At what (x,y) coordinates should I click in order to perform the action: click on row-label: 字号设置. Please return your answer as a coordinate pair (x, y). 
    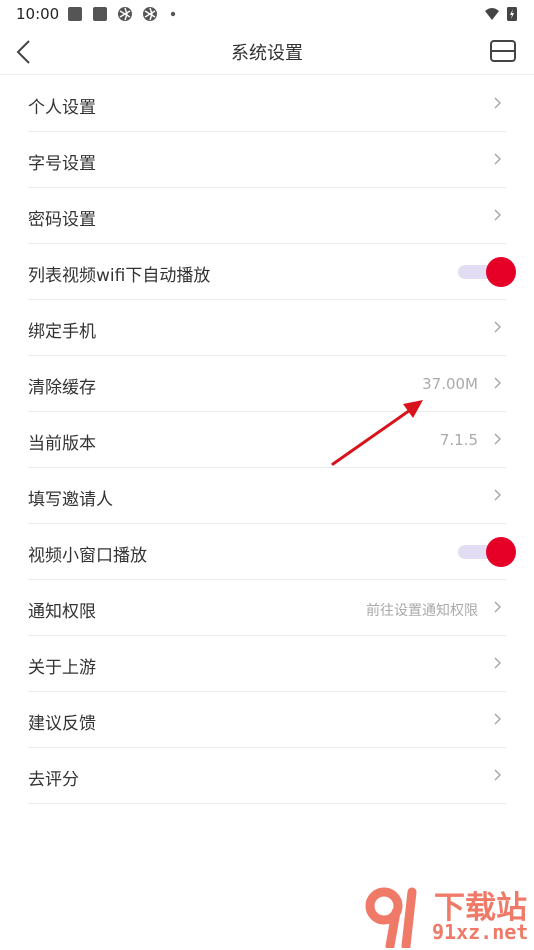
    Looking at the image, I should click on (62, 164).